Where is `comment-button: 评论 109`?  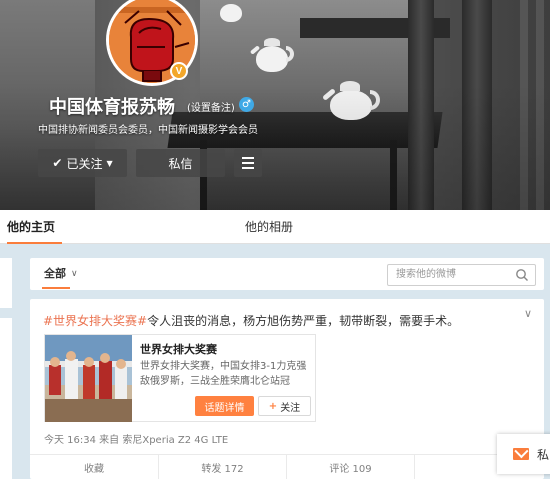 comment-button: 评论 109 is located at coordinates (350, 467).